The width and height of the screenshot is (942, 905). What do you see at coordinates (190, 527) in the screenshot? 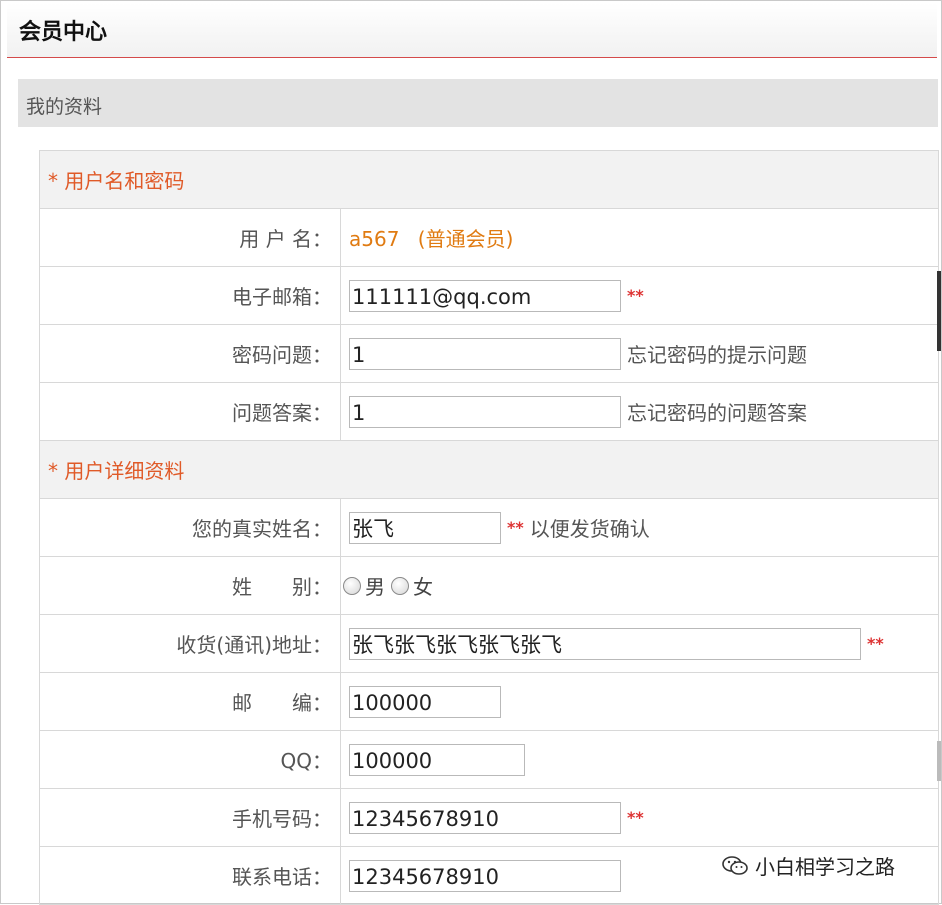
I see `realname-label: 您的真实姓名：` at bounding box center [190, 527].